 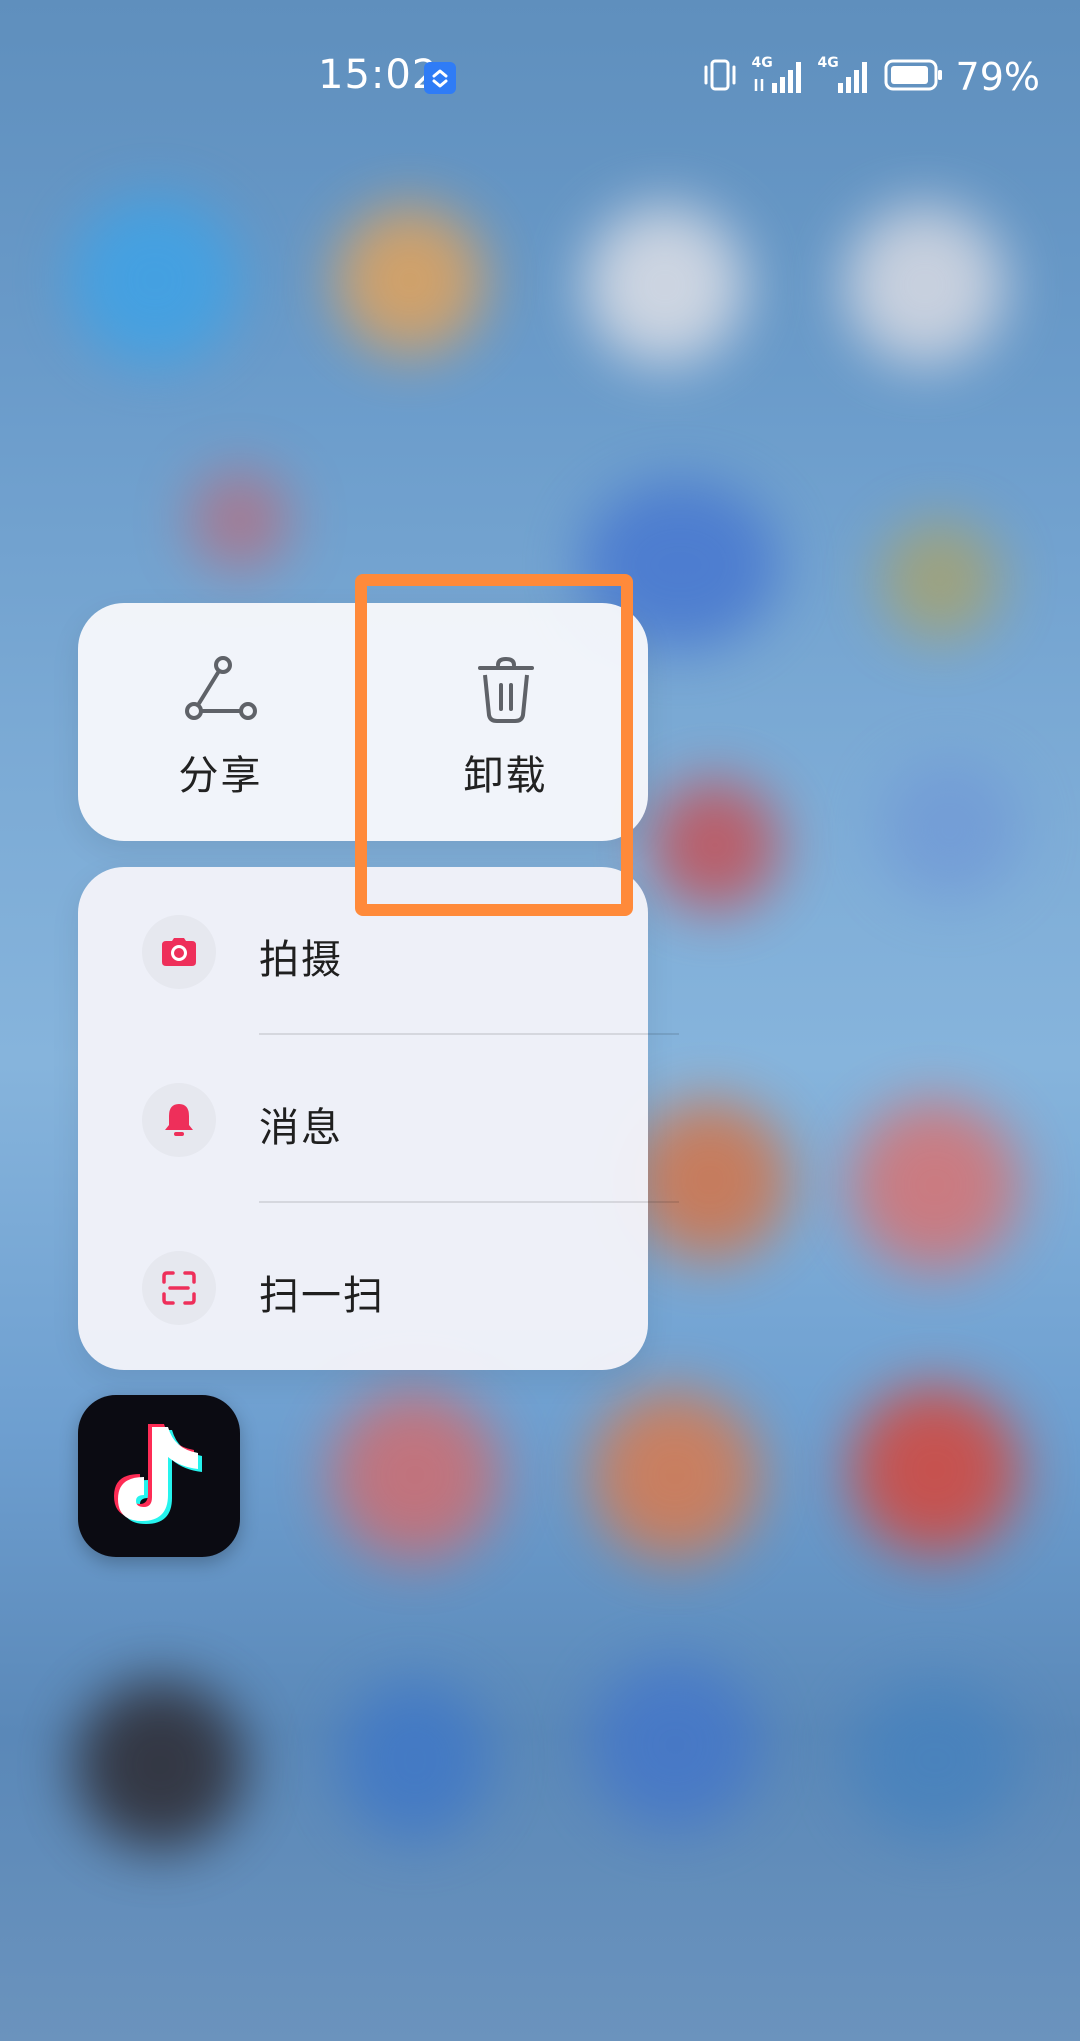 What do you see at coordinates (997, 77) in the screenshot?
I see `battery-percent: 79%` at bounding box center [997, 77].